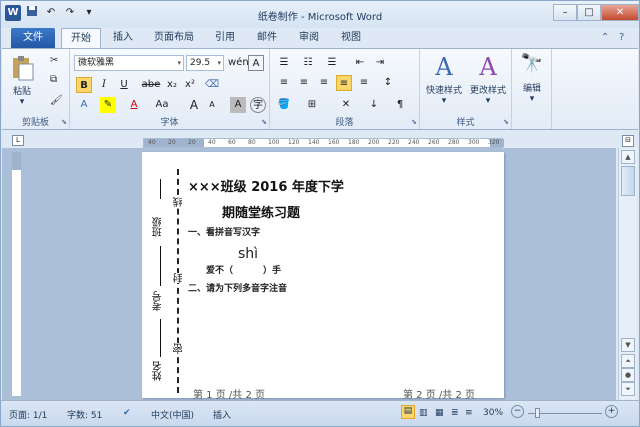 The height and width of the screenshot is (427, 640). What do you see at coordinates (264, 122) in the screenshot?
I see `font-launcher-icon: ⬊` at bounding box center [264, 122].